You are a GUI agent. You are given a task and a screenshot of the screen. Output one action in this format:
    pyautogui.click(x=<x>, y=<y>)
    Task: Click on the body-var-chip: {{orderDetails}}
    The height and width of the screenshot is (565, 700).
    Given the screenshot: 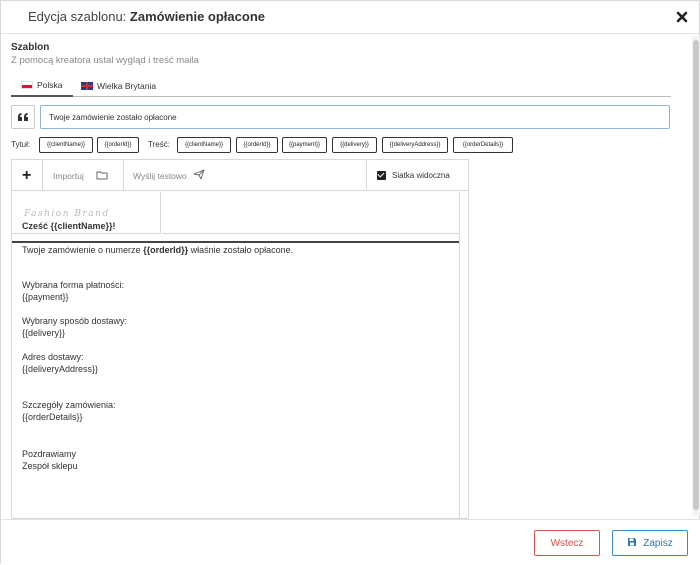 What is the action you would take?
    pyautogui.click(x=483, y=145)
    